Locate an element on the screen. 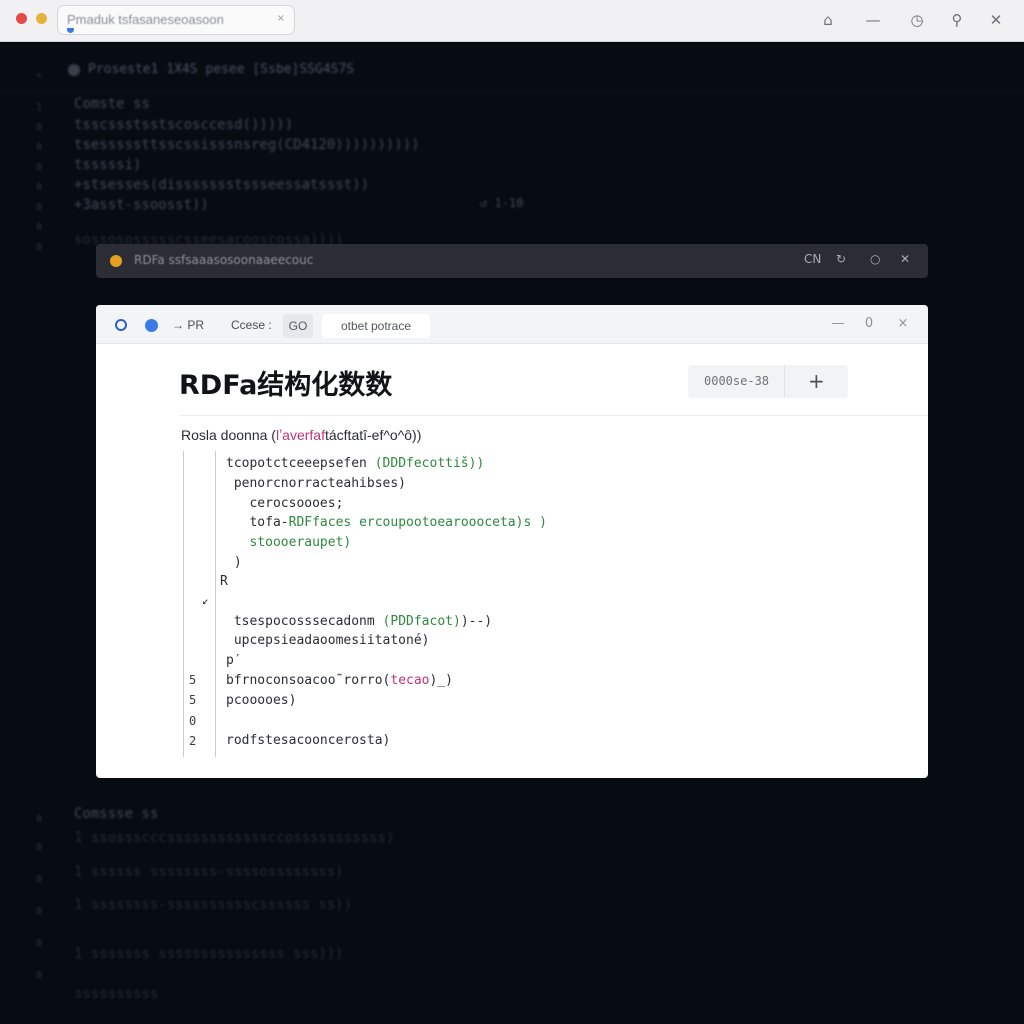 The image size is (1024, 1024). background-code-line: 1 ssossscccssssssssssssccosssssssssss) is located at coordinates (234, 838).